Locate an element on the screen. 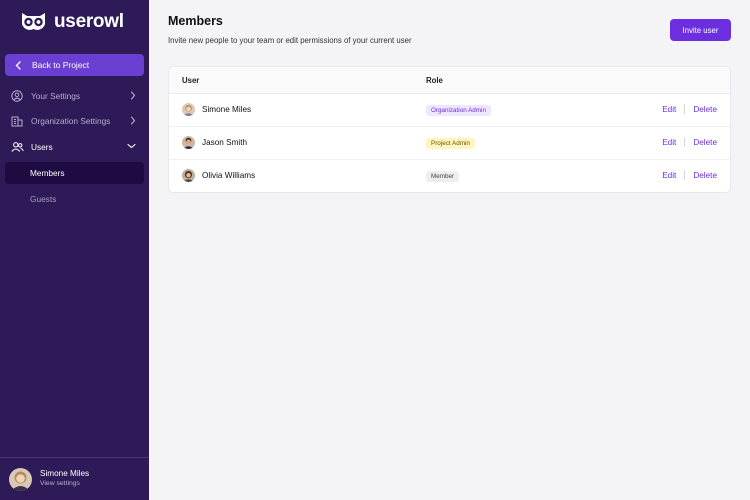 This screenshot has height=500, width=750. sidebar-item-label: Users is located at coordinates (42, 147).